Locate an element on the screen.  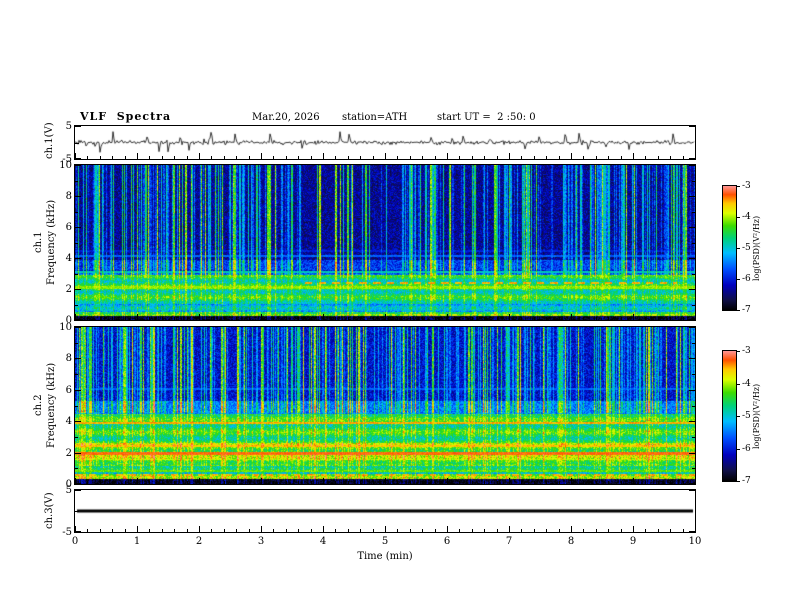
colorbar-tick-label: -5 is located at coordinates (746, 248).